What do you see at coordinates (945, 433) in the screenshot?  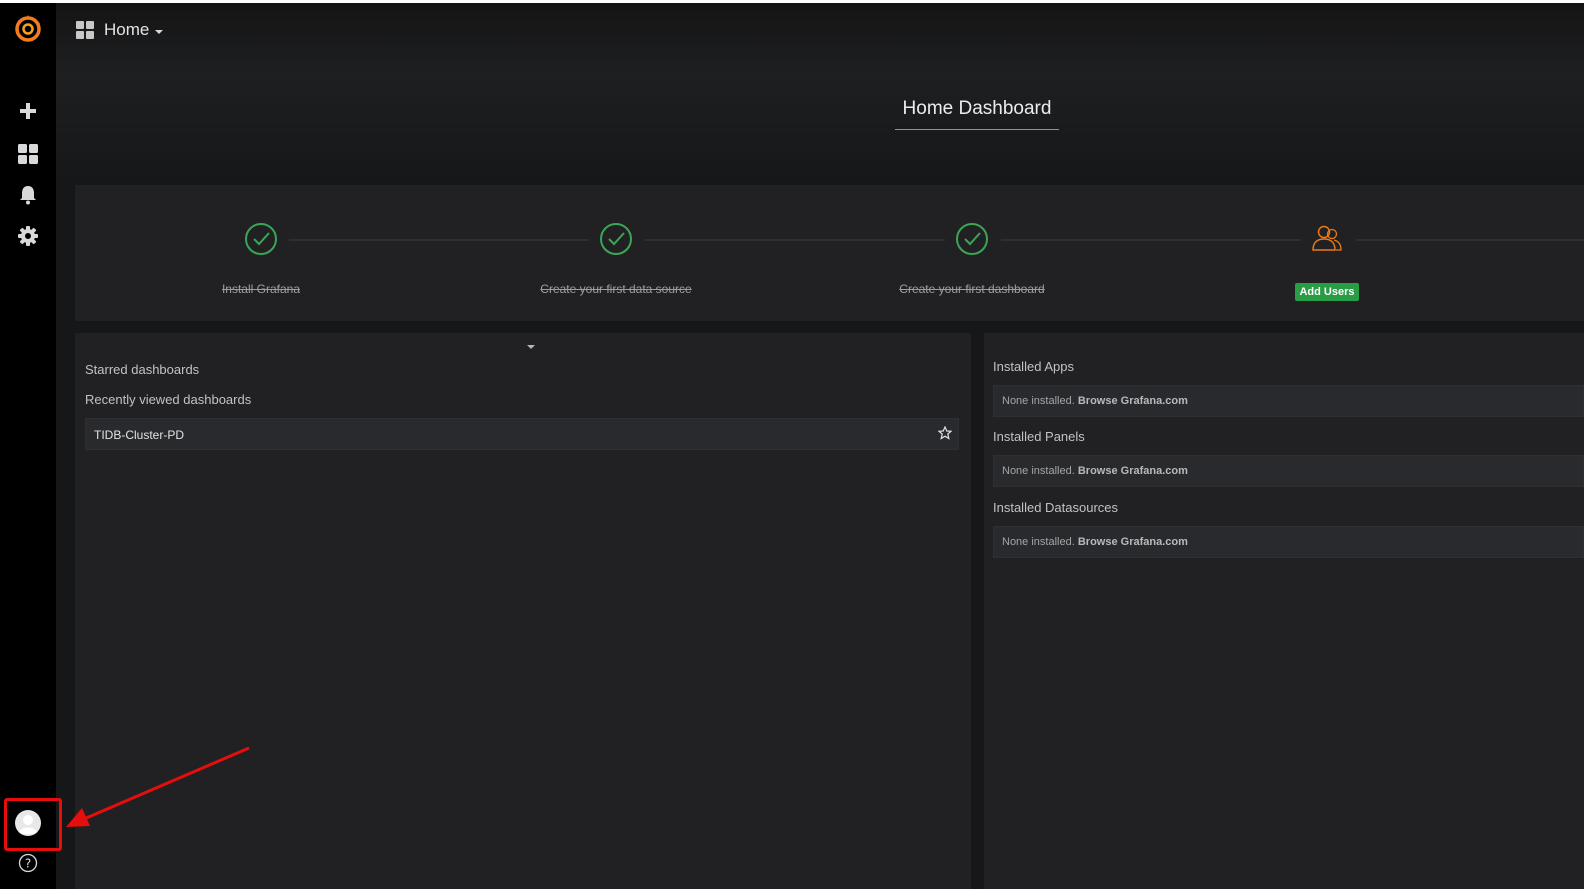 I see `star-icon` at bounding box center [945, 433].